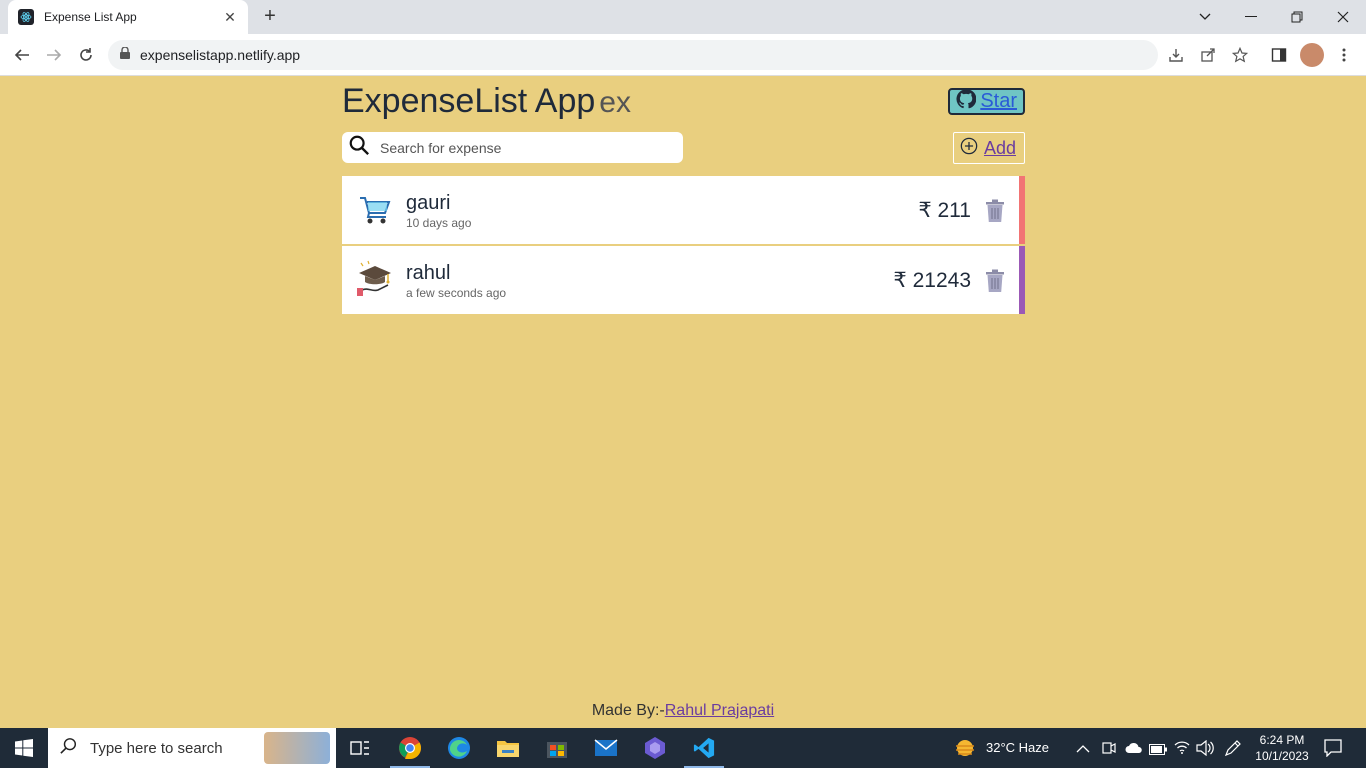 The image size is (1366, 768). What do you see at coordinates (1279, 55) in the screenshot?
I see `side-panel-icon` at bounding box center [1279, 55].